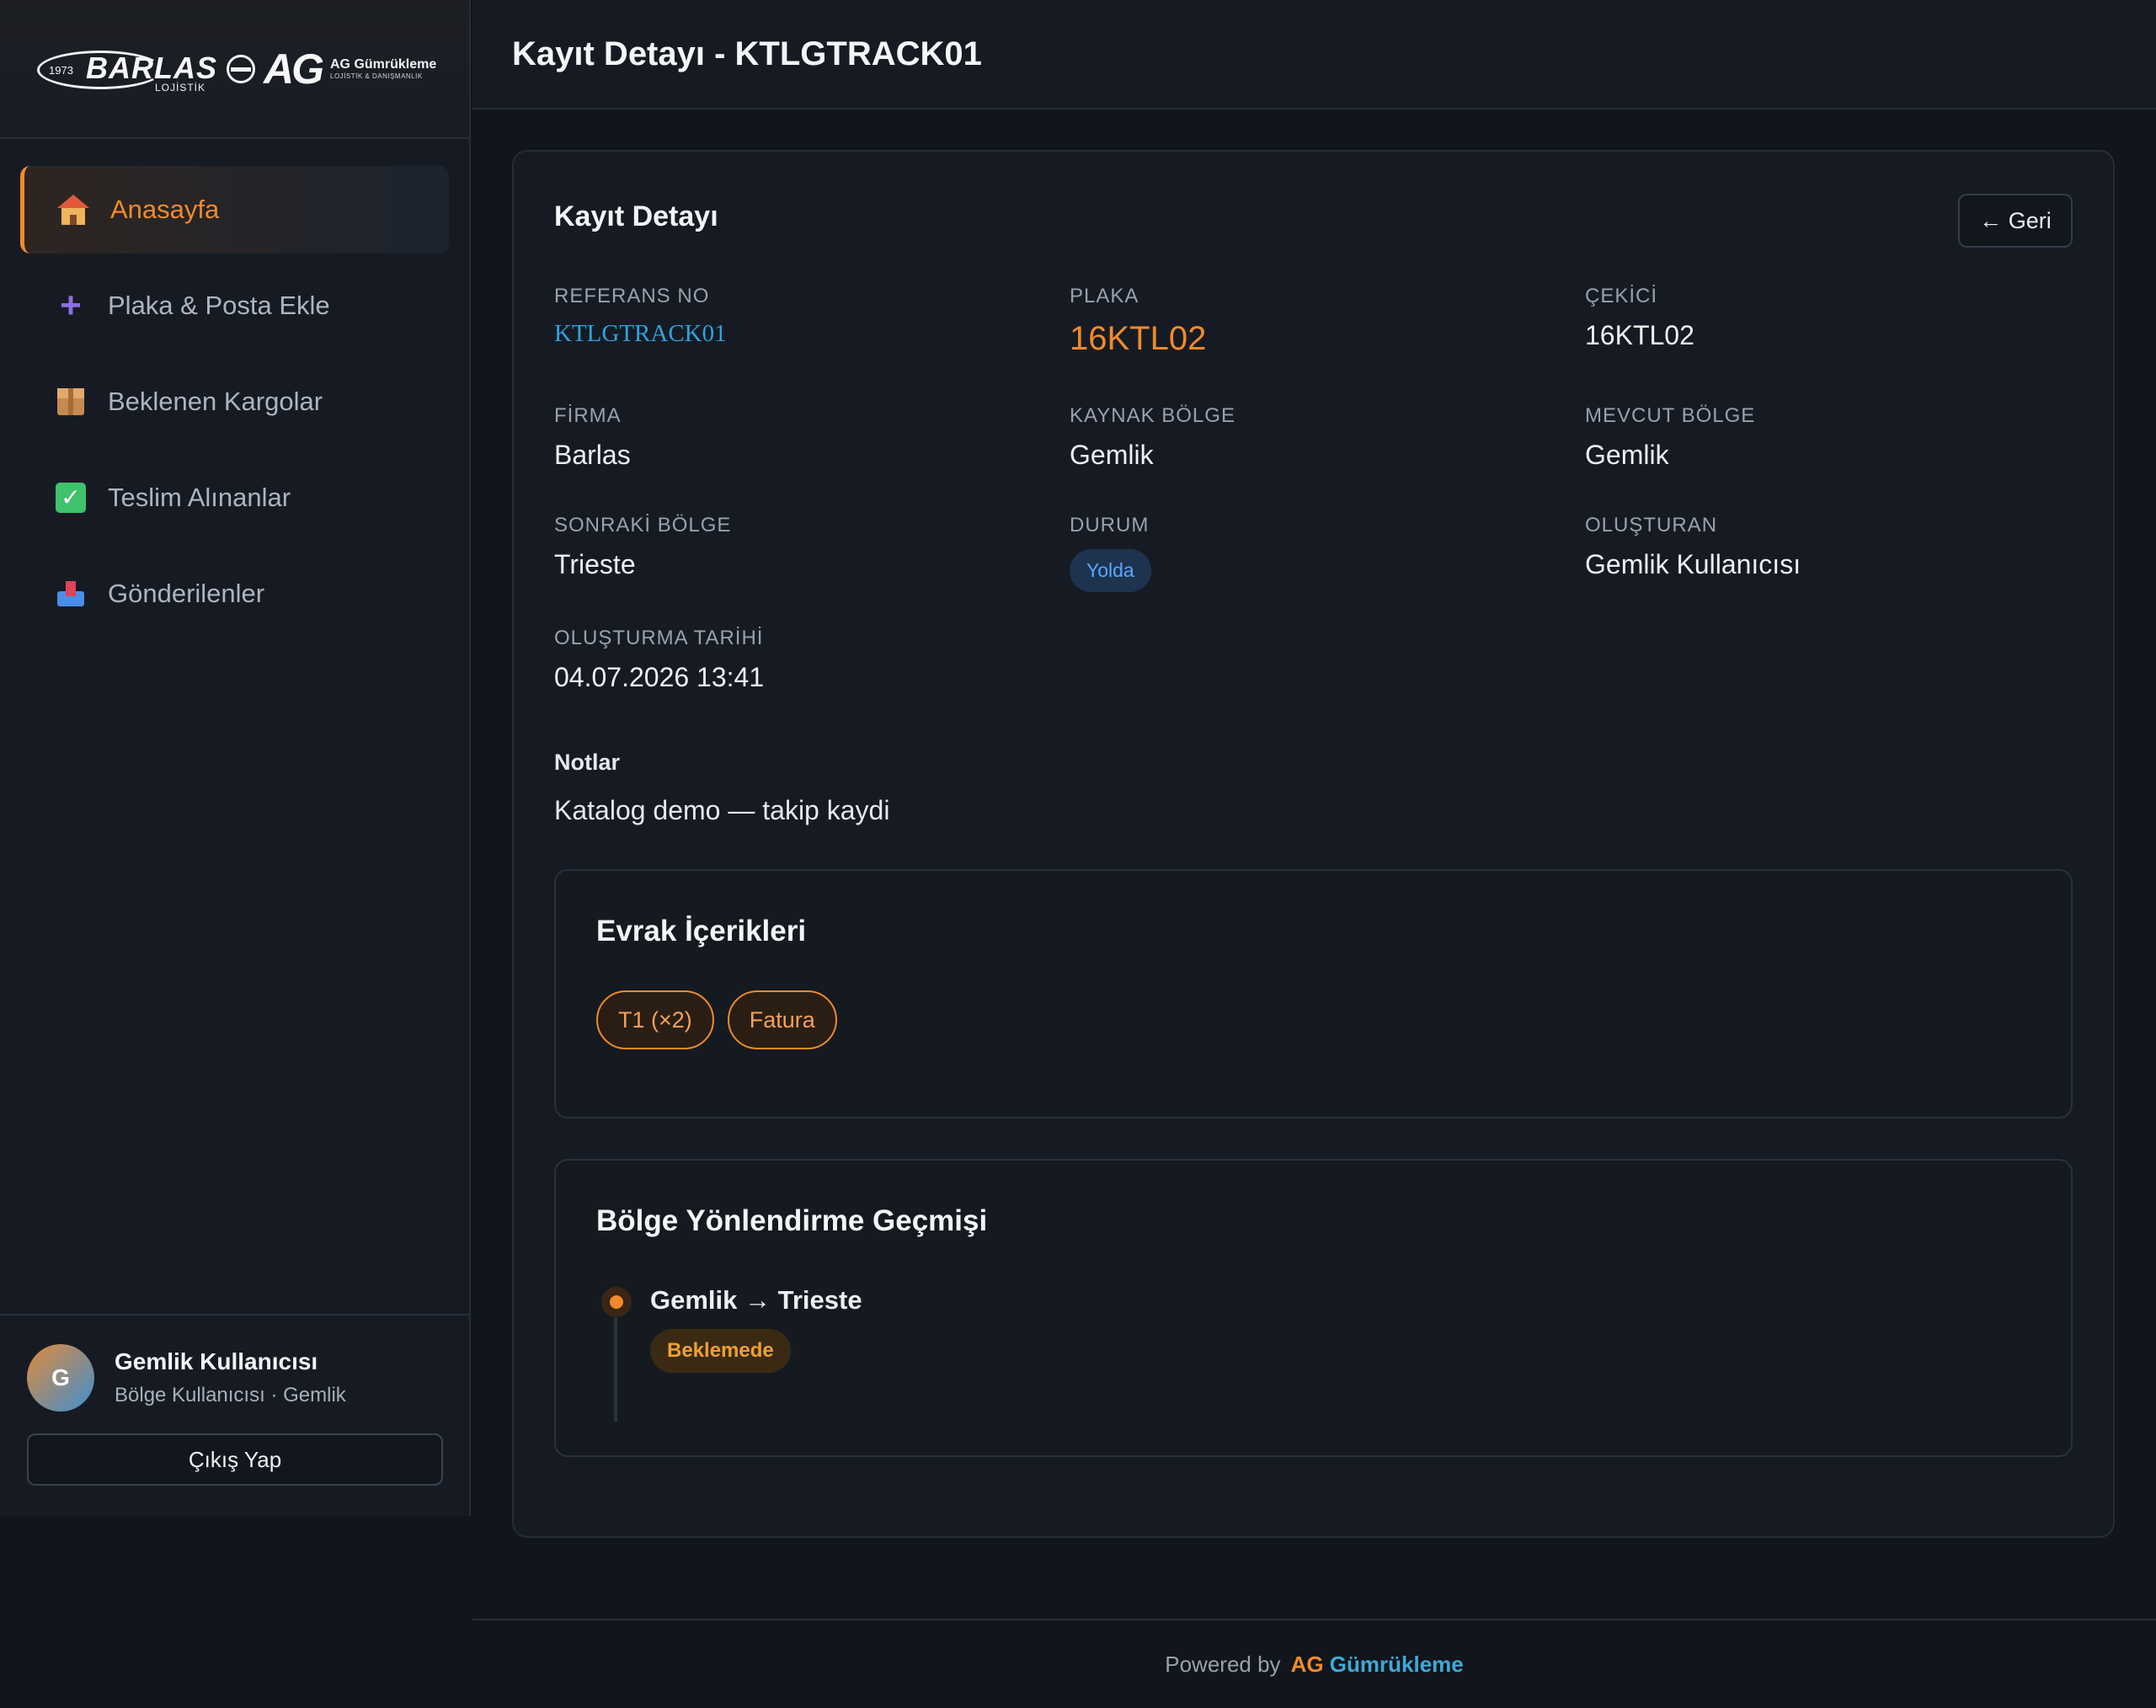 The height and width of the screenshot is (1708, 2156). Describe the element at coordinates (640, 316) in the screenshot. I see `field-ref: REFERANS NO KTLGTRACK01` at that location.